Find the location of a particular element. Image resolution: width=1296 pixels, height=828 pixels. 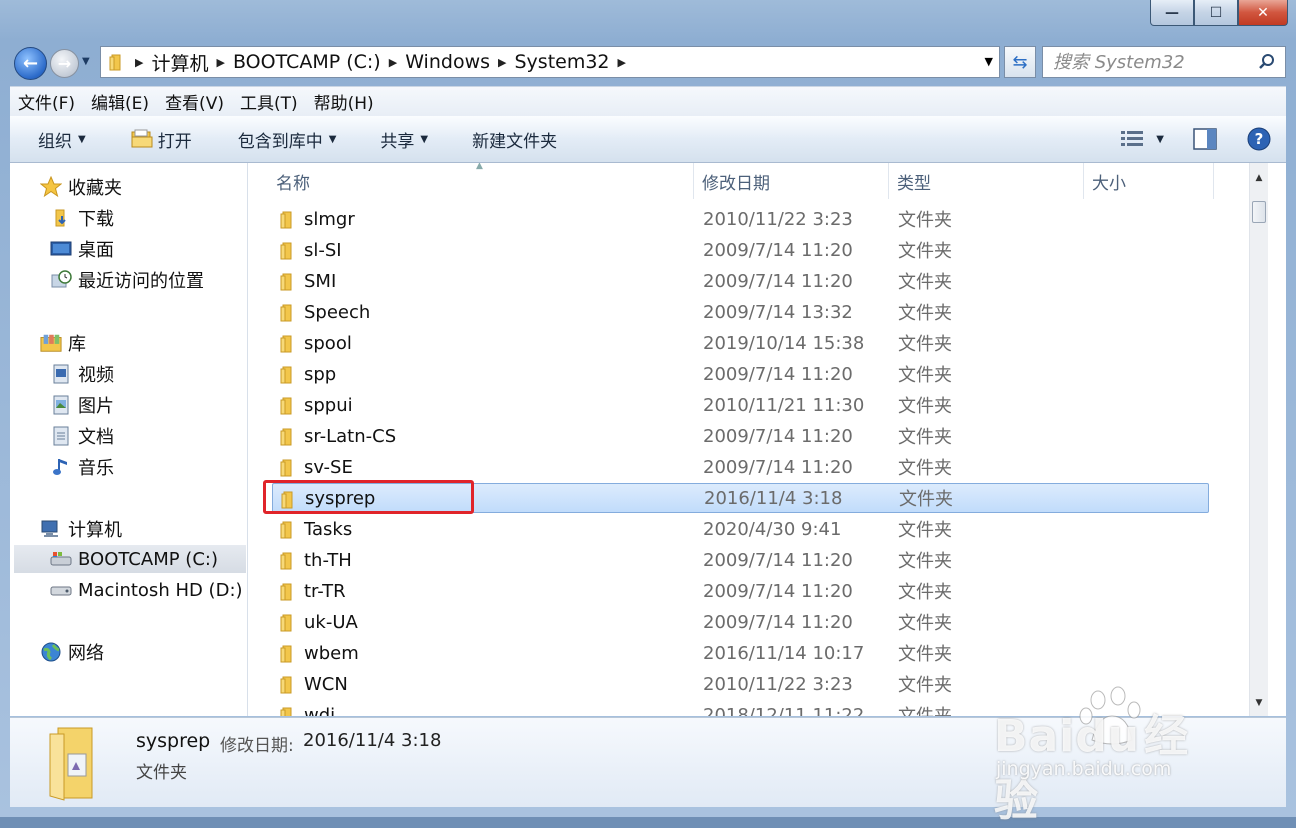

column-header-name: 名称 is located at coordinates (481, 181).